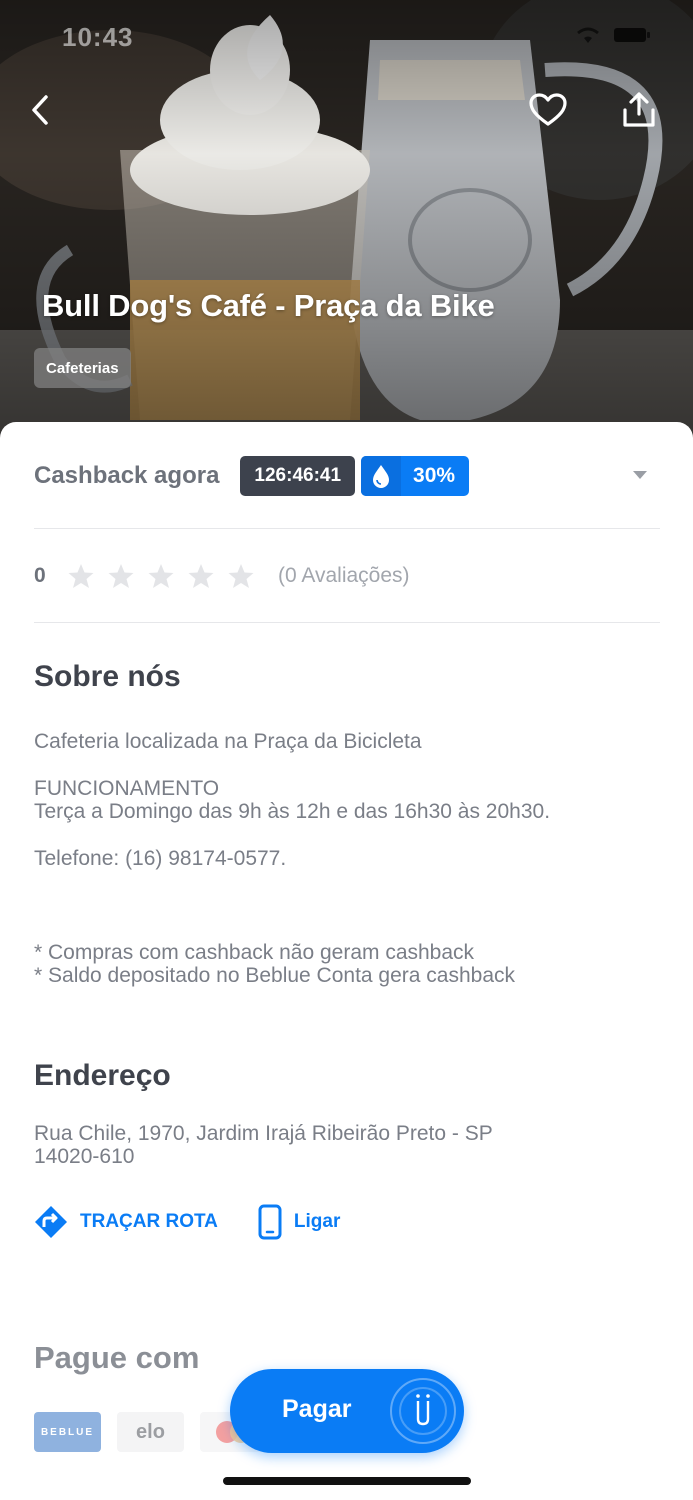 The height and width of the screenshot is (1500, 693). I want to click on review-count: (0 Avaliações), so click(344, 575).